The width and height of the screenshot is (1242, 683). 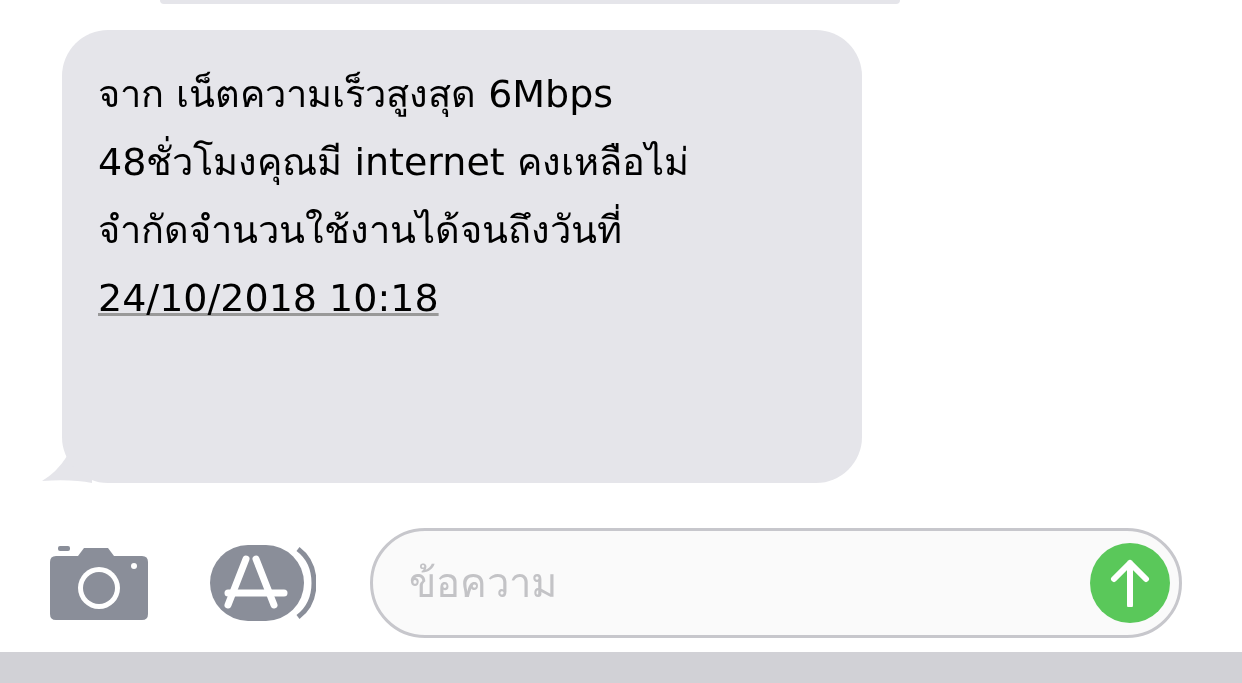 What do you see at coordinates (268, 298) in the screenshot?
I see `date-link: 24/10/2018 10:18` at bounding box center [268, 298].